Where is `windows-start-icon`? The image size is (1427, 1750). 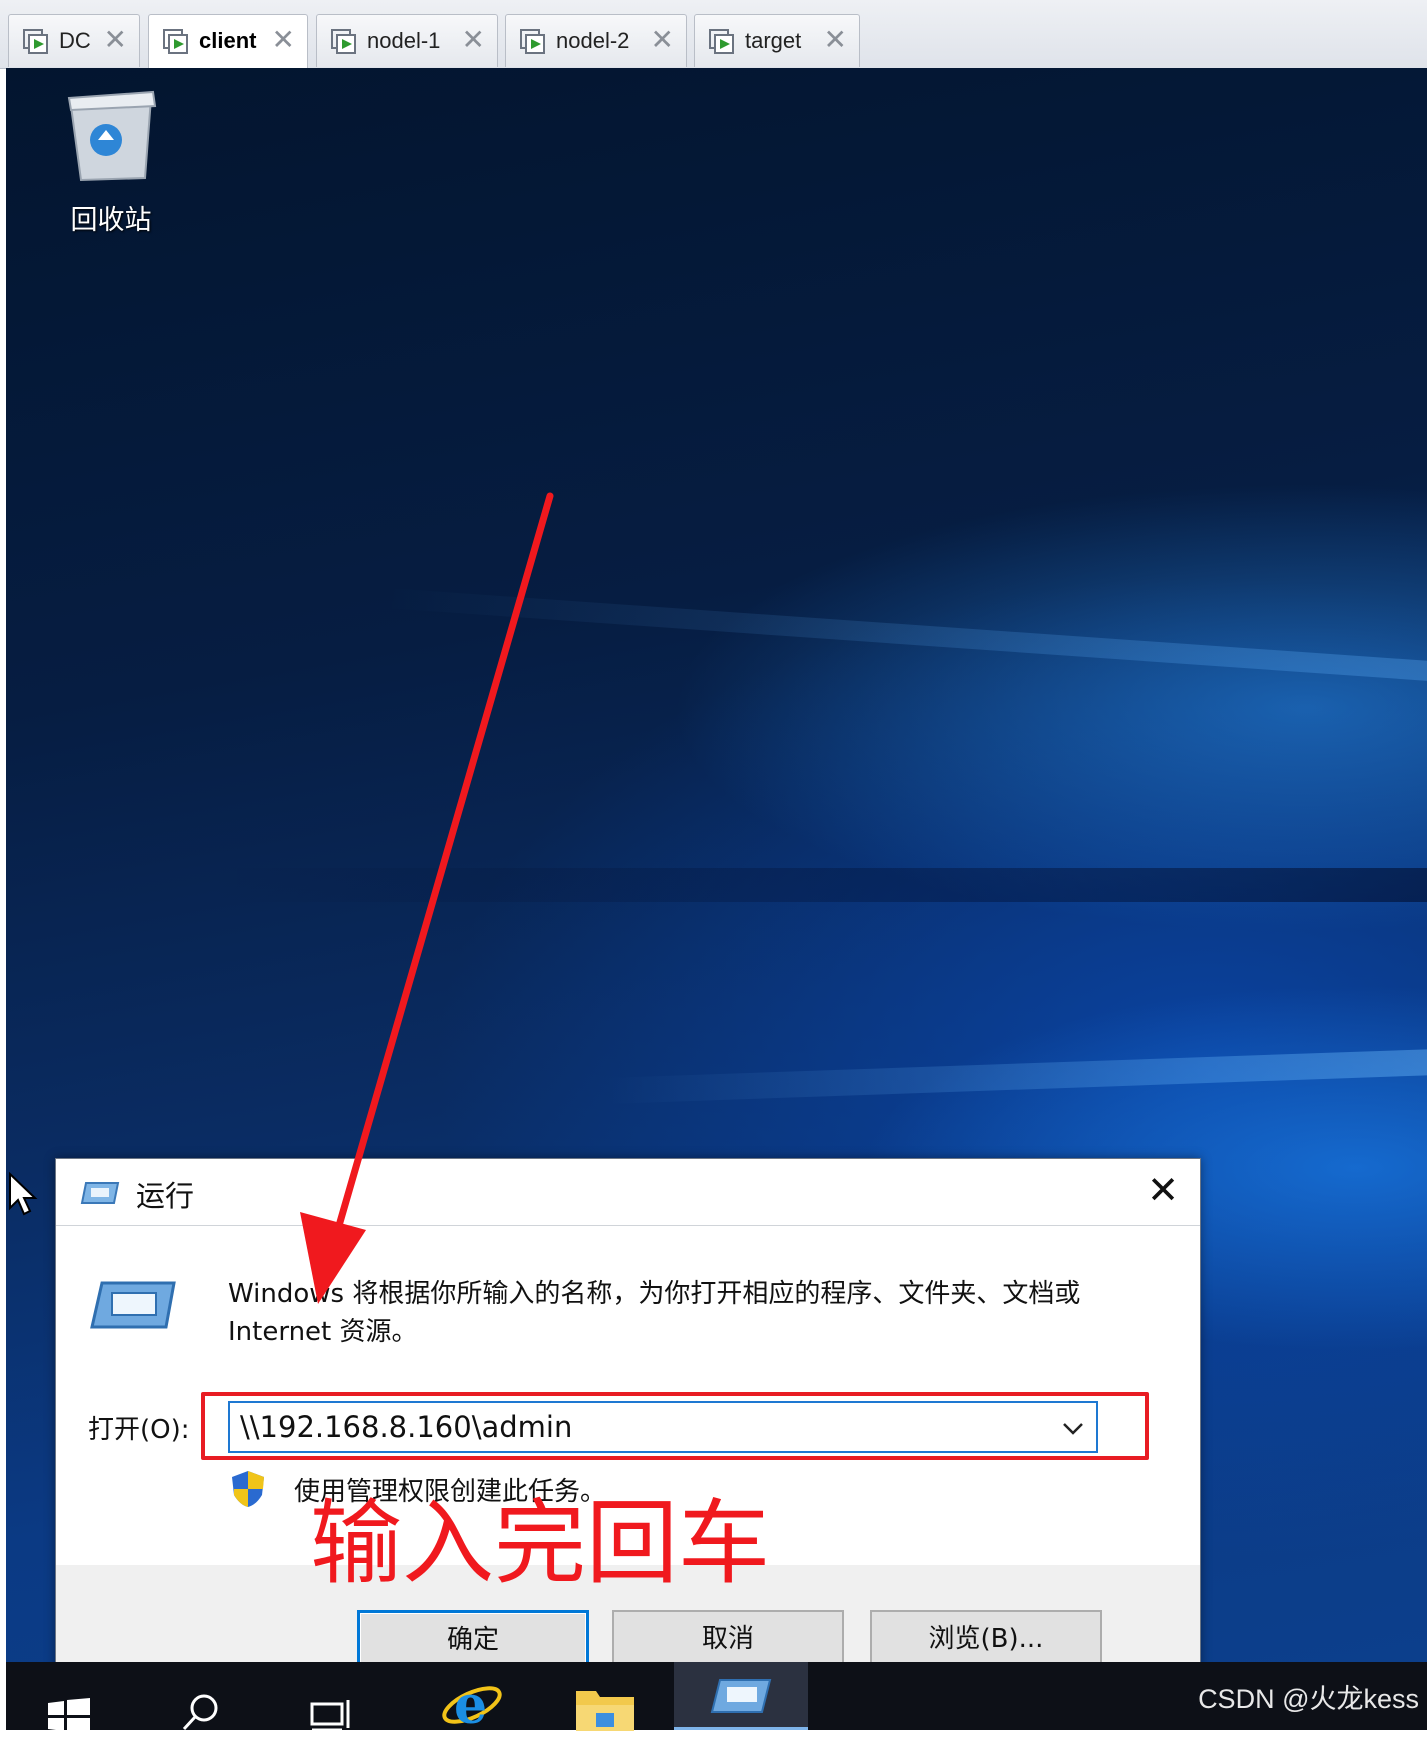 windows-start-icon is located at coordinates (69, 1716).